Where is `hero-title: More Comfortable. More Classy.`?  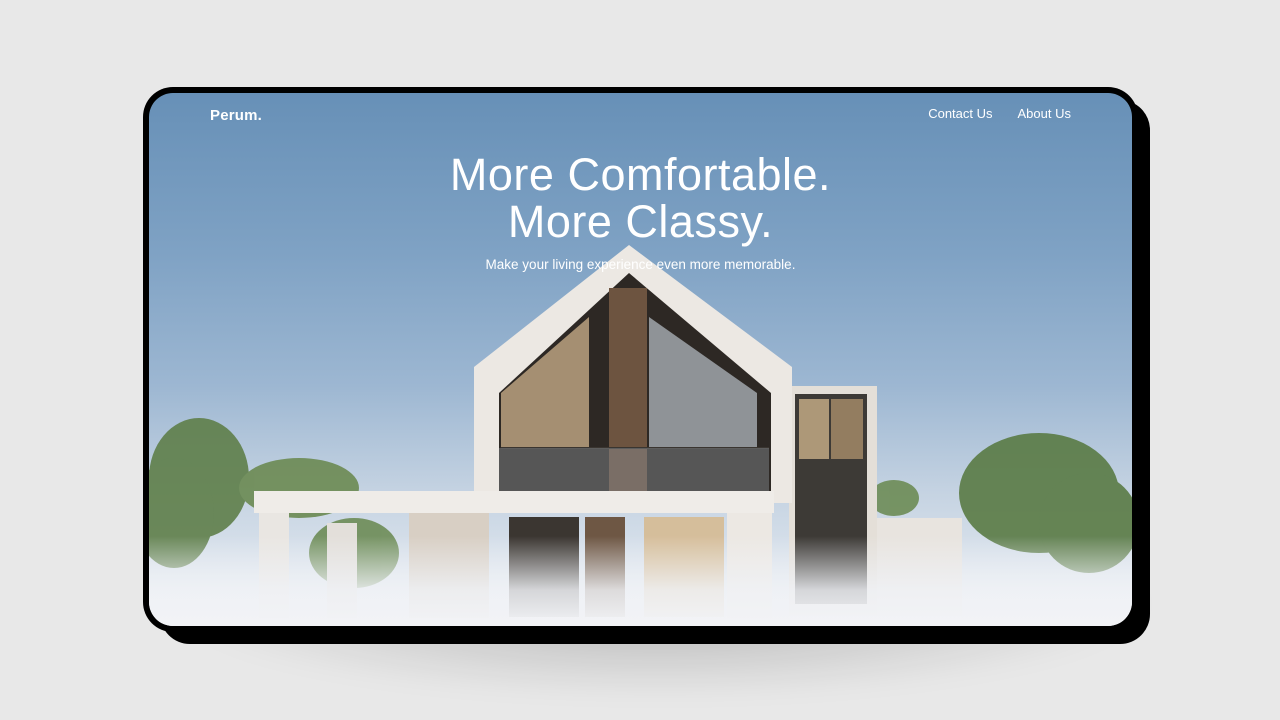 hero-title: More Comfortable. More Classy. is located at coordinates (640, 198).